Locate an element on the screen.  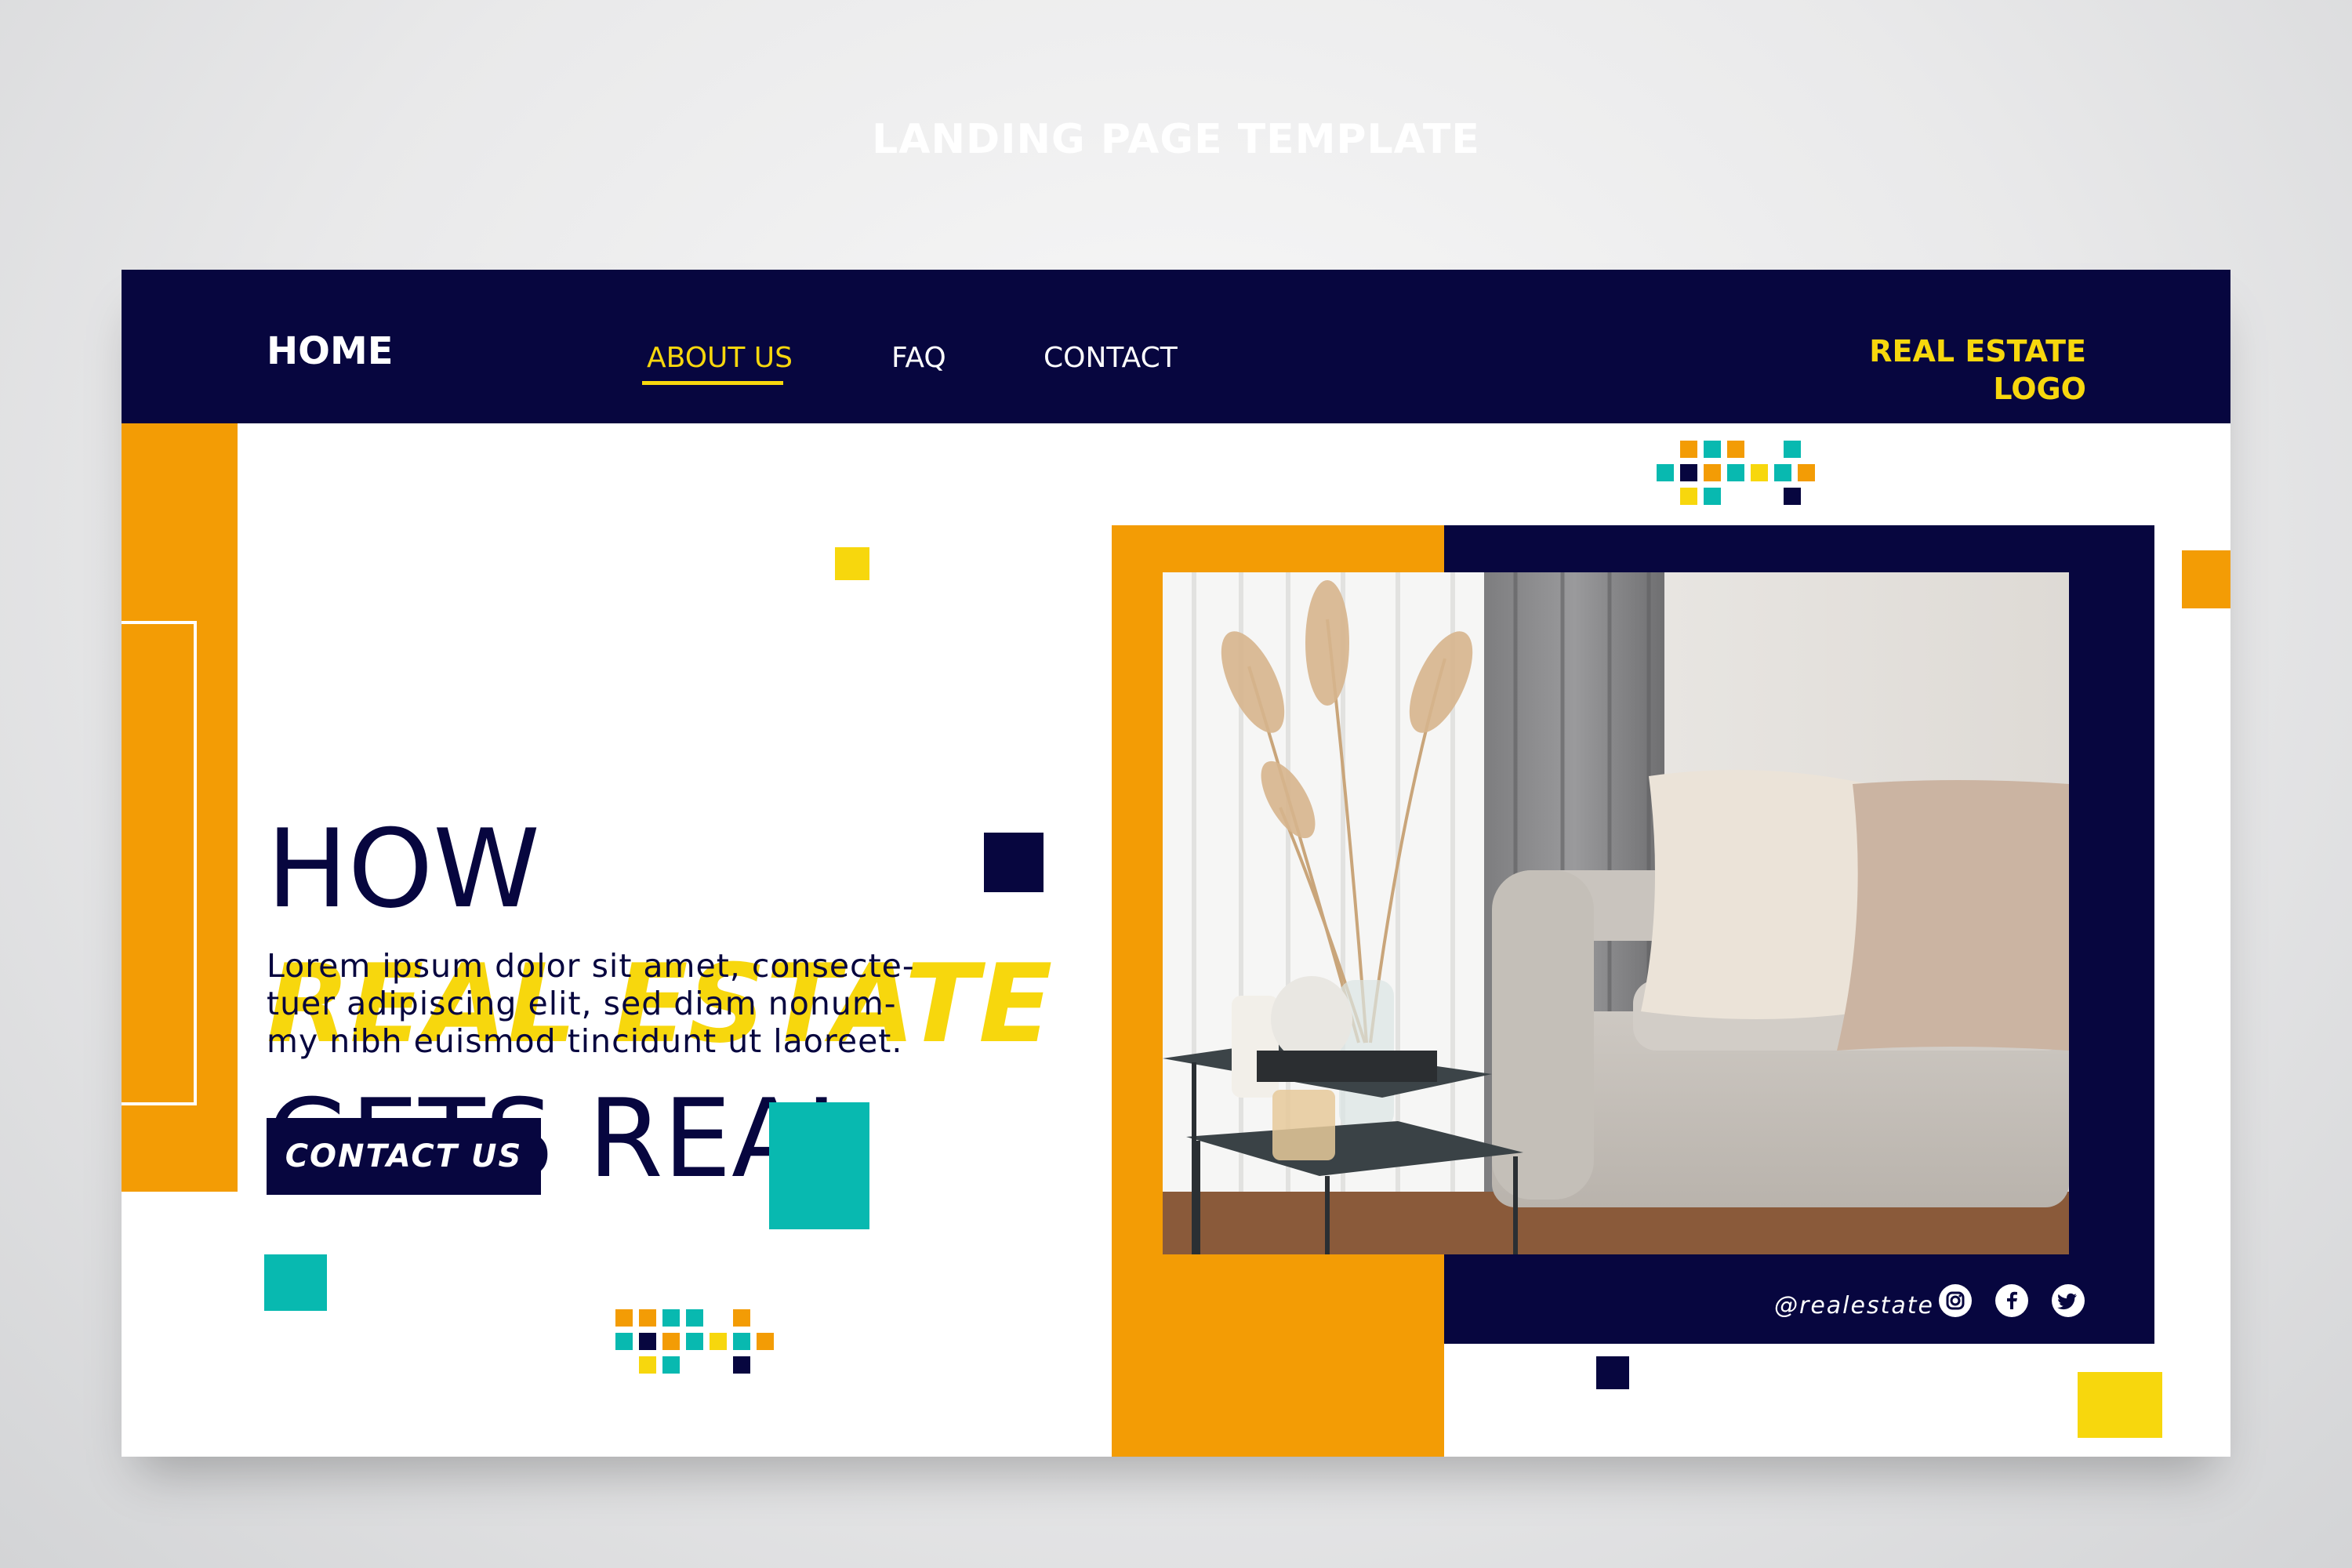
outline-frame-decoration is located at coordinates (159, 863).